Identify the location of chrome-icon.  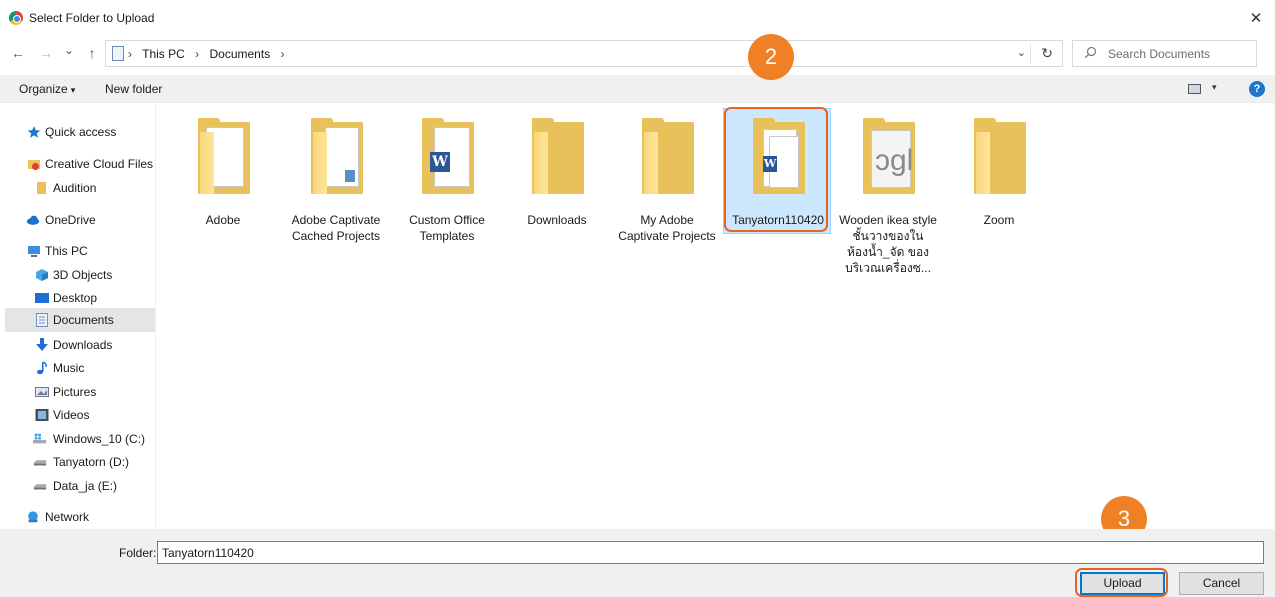
(16, 18).